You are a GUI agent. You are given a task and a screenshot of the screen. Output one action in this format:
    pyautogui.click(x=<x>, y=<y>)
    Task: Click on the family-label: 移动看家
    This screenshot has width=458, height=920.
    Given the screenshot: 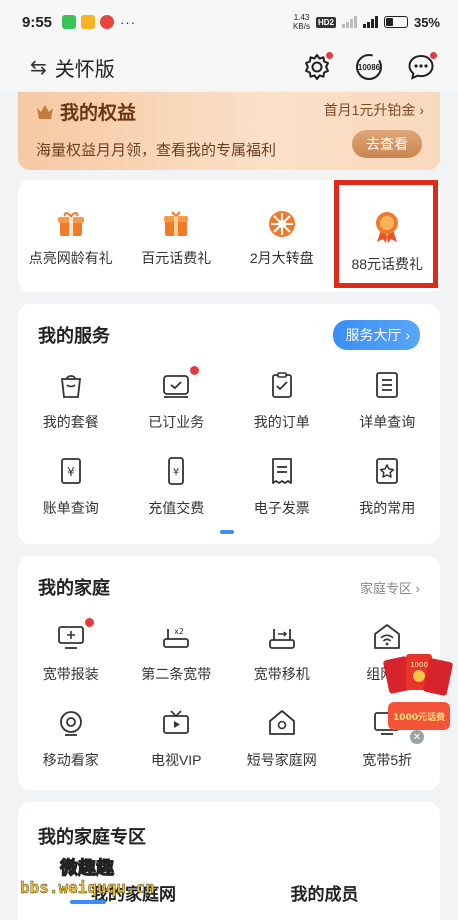 What is the action you would take?
    pyautogui.click(x=70, y=760)
    